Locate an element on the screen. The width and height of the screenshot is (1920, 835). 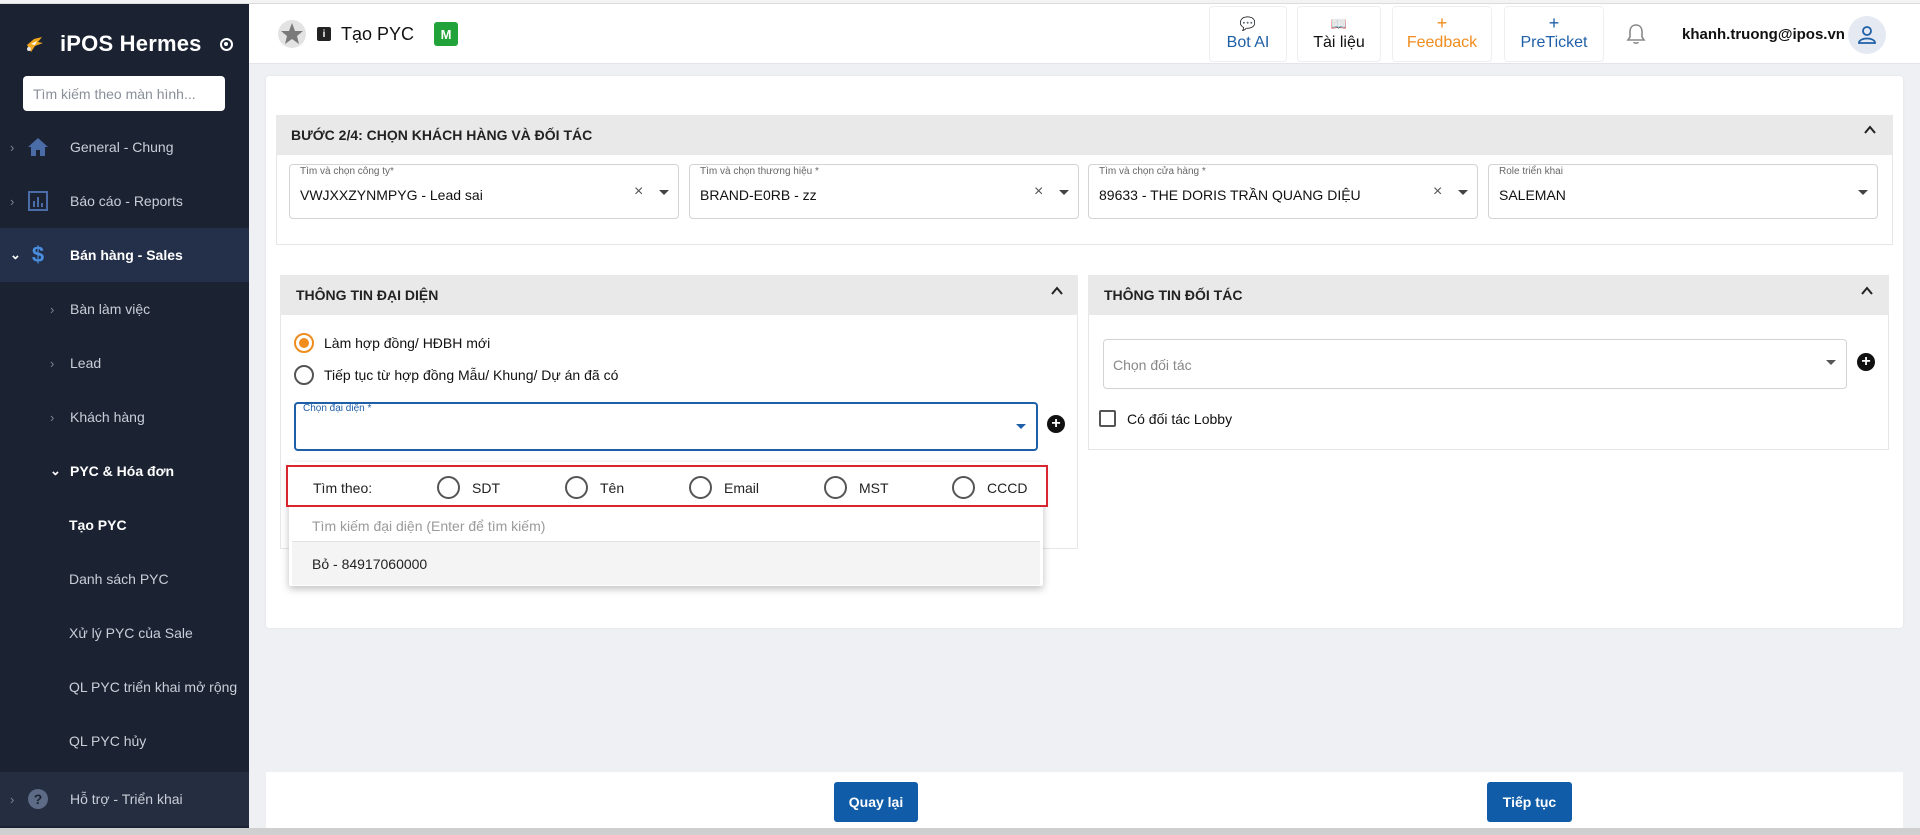
feedback-button: + Feedback is located at coordinates (1442, 34).